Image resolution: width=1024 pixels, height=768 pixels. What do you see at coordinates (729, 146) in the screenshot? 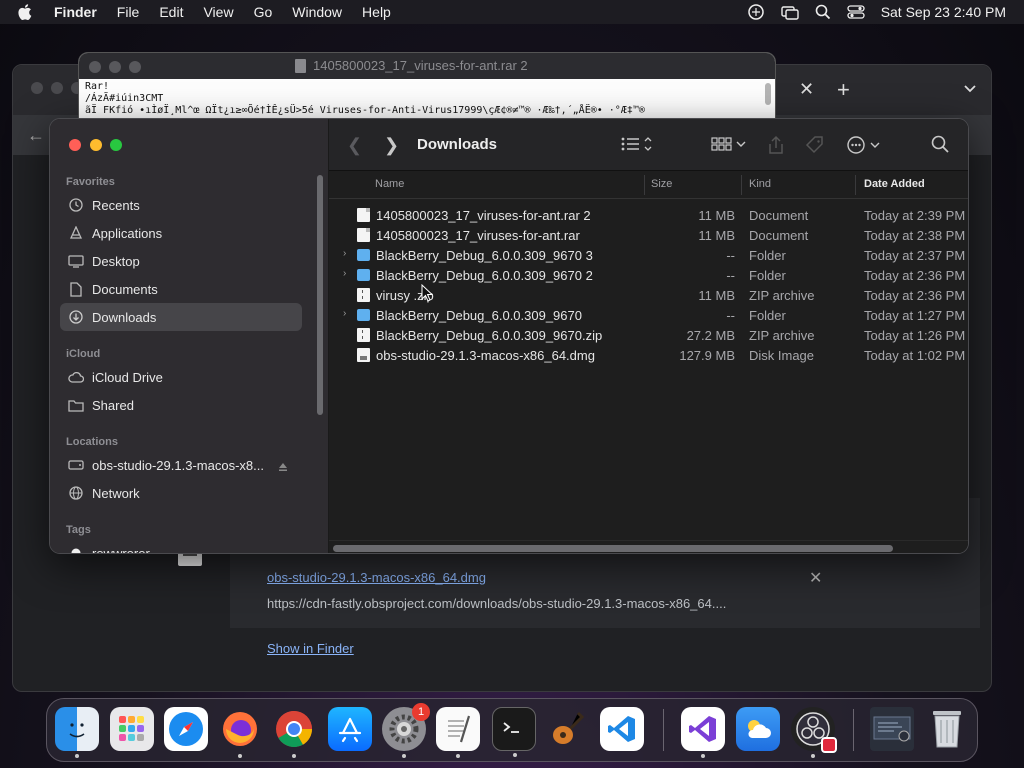
I see `group-by-icon` at bounding box center [729, 146].